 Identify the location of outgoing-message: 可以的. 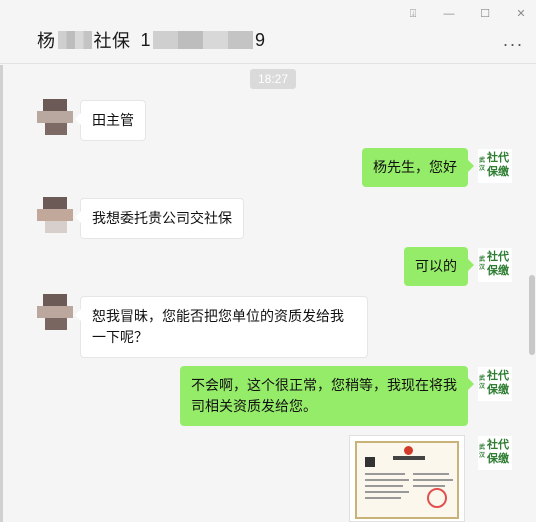
(439, 266).